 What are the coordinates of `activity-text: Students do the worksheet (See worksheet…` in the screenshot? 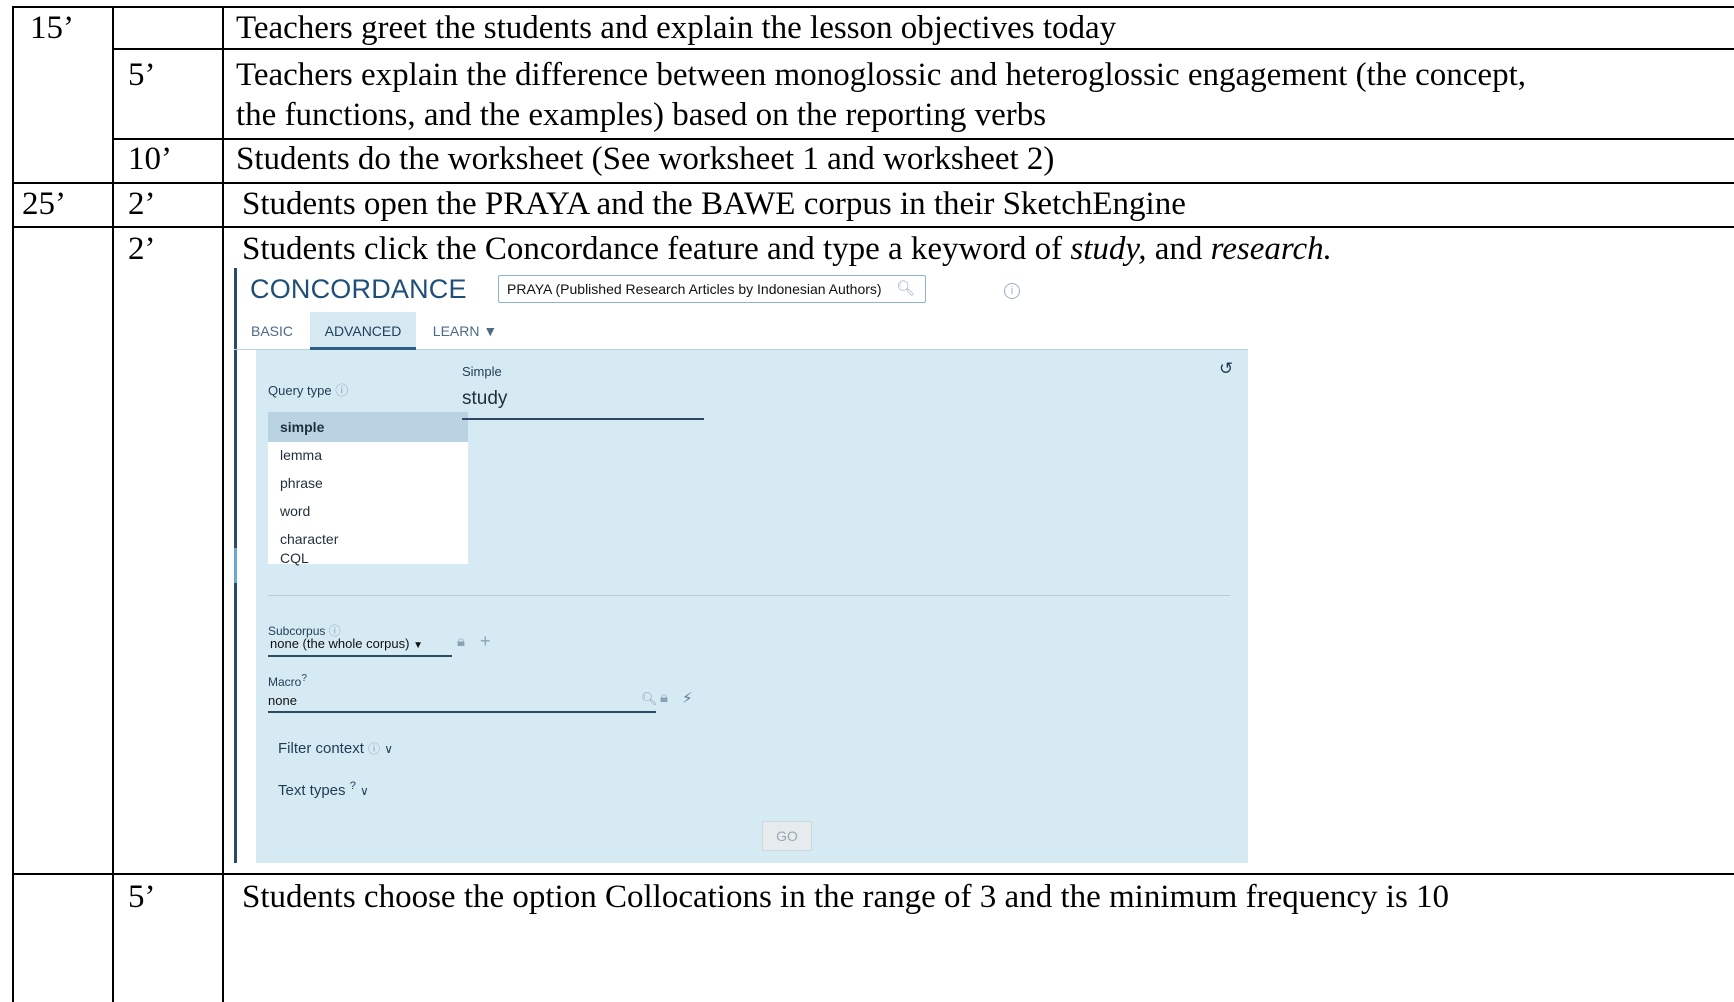 It's located at (645, 159).